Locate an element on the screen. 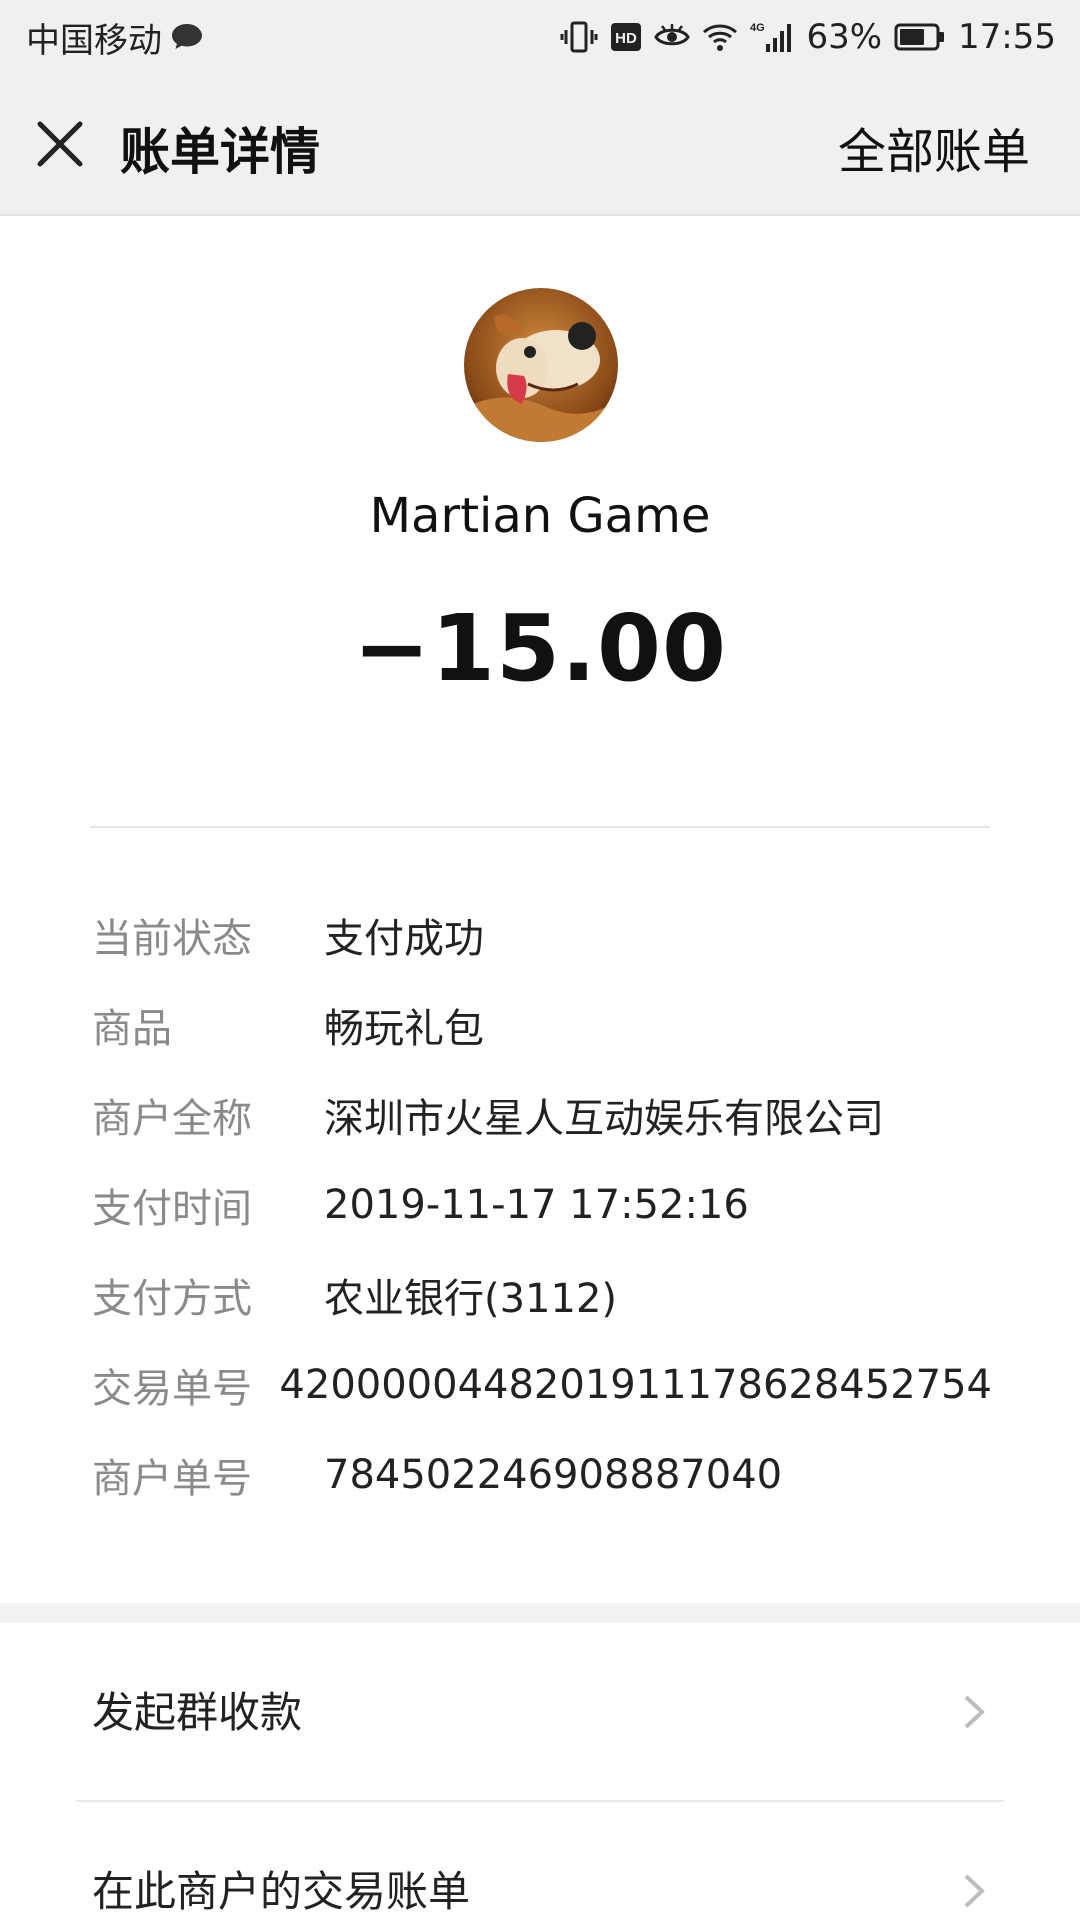  merchant-name: Martian Game is located at coordinates (540, 516).